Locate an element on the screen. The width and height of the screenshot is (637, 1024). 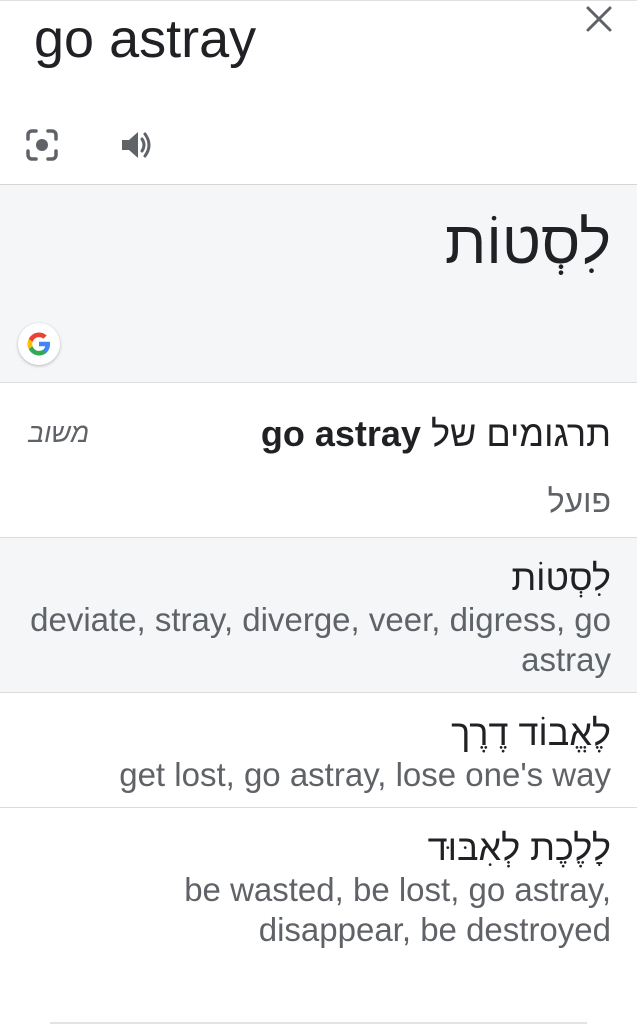
source-text: go astray is located at coordinates (145, 39).